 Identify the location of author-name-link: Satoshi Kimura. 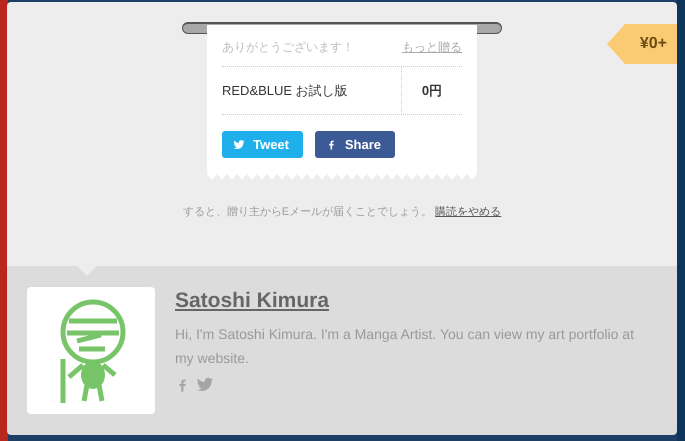
(252, 301).